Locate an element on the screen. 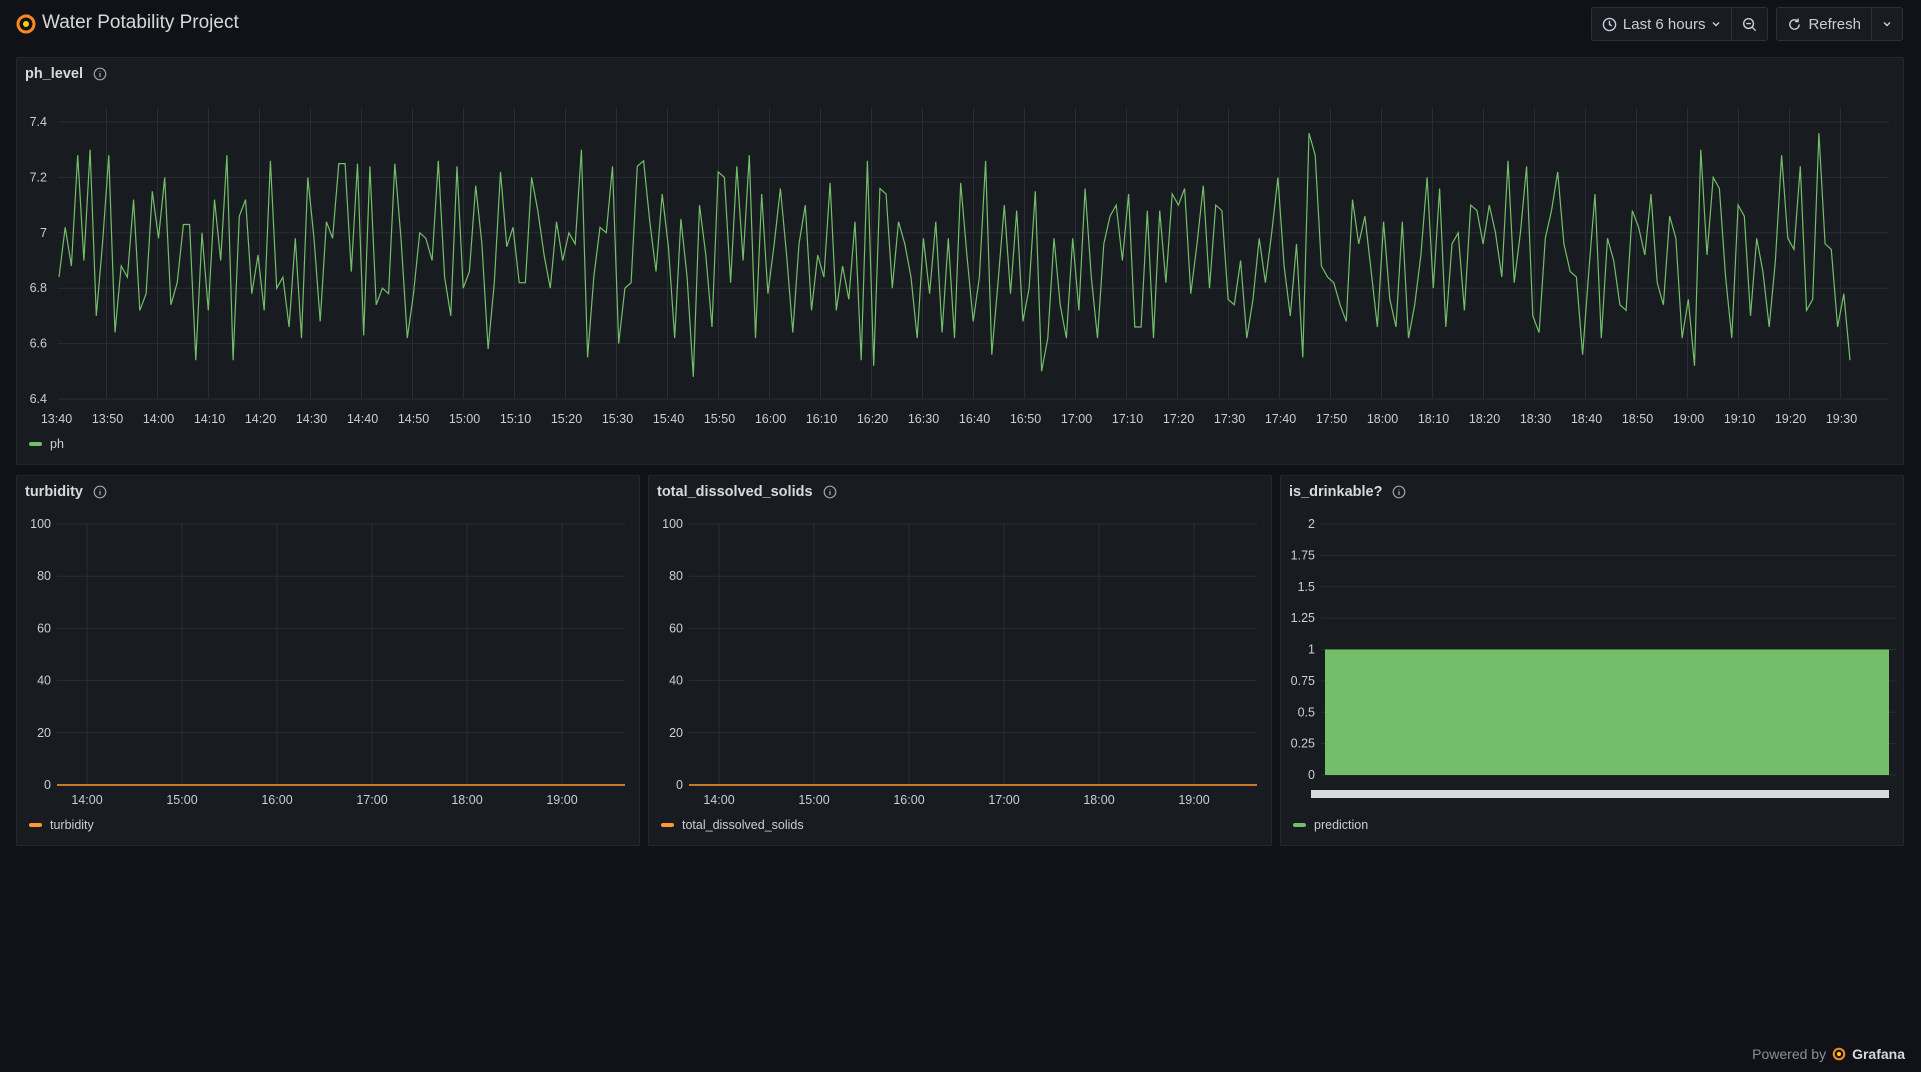 The width and height of the screenshot is (1921, 1072). legend: total_dissolved_solids is located at coordinates (732, 825).